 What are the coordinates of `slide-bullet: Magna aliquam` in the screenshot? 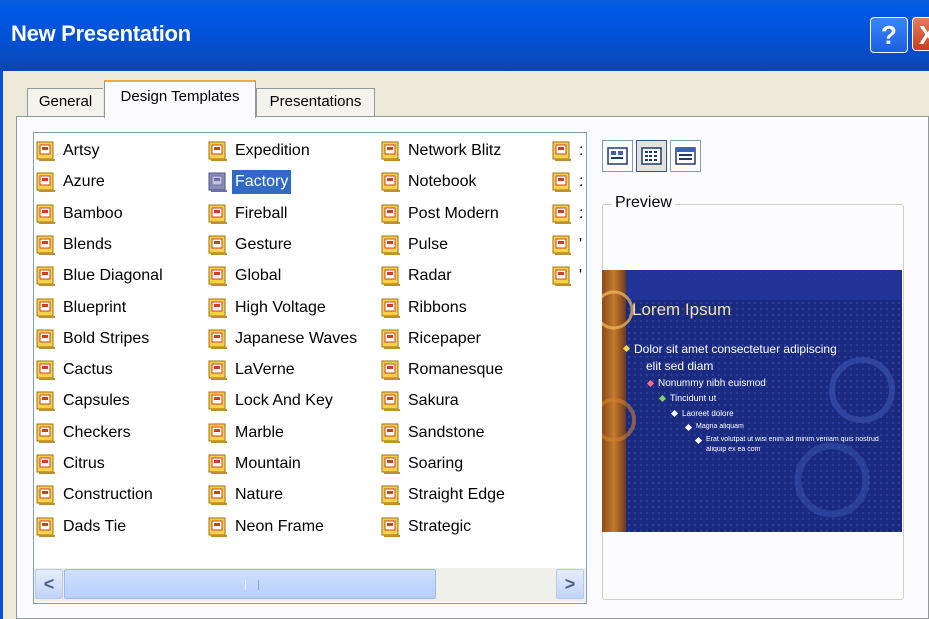 It's located at (720, 426).